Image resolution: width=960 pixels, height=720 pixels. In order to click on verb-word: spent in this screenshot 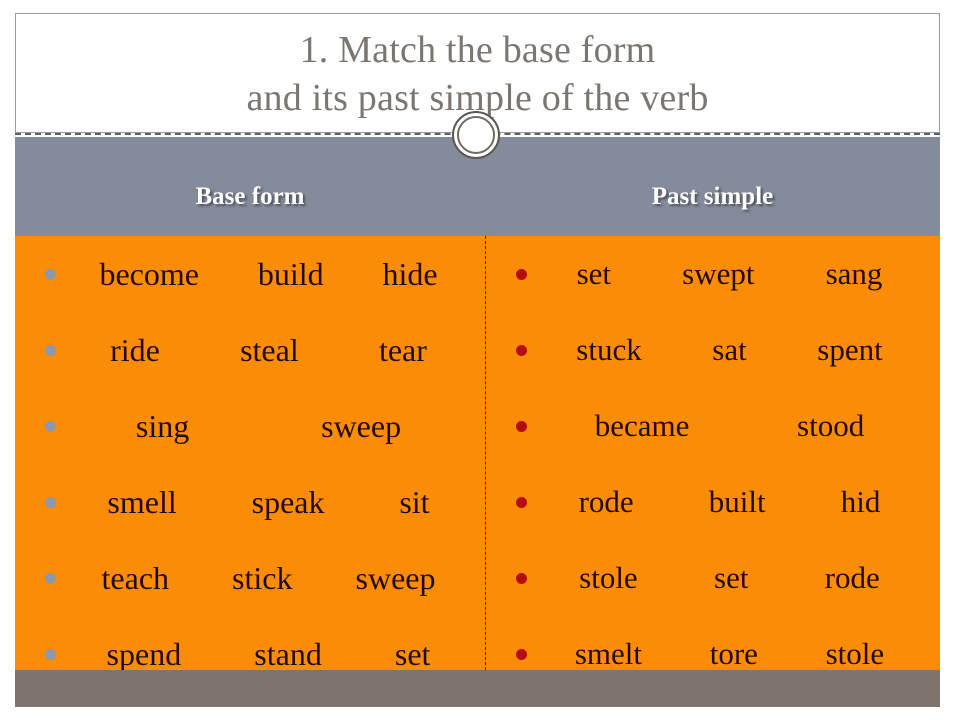, I will do `click(849, 350)`.